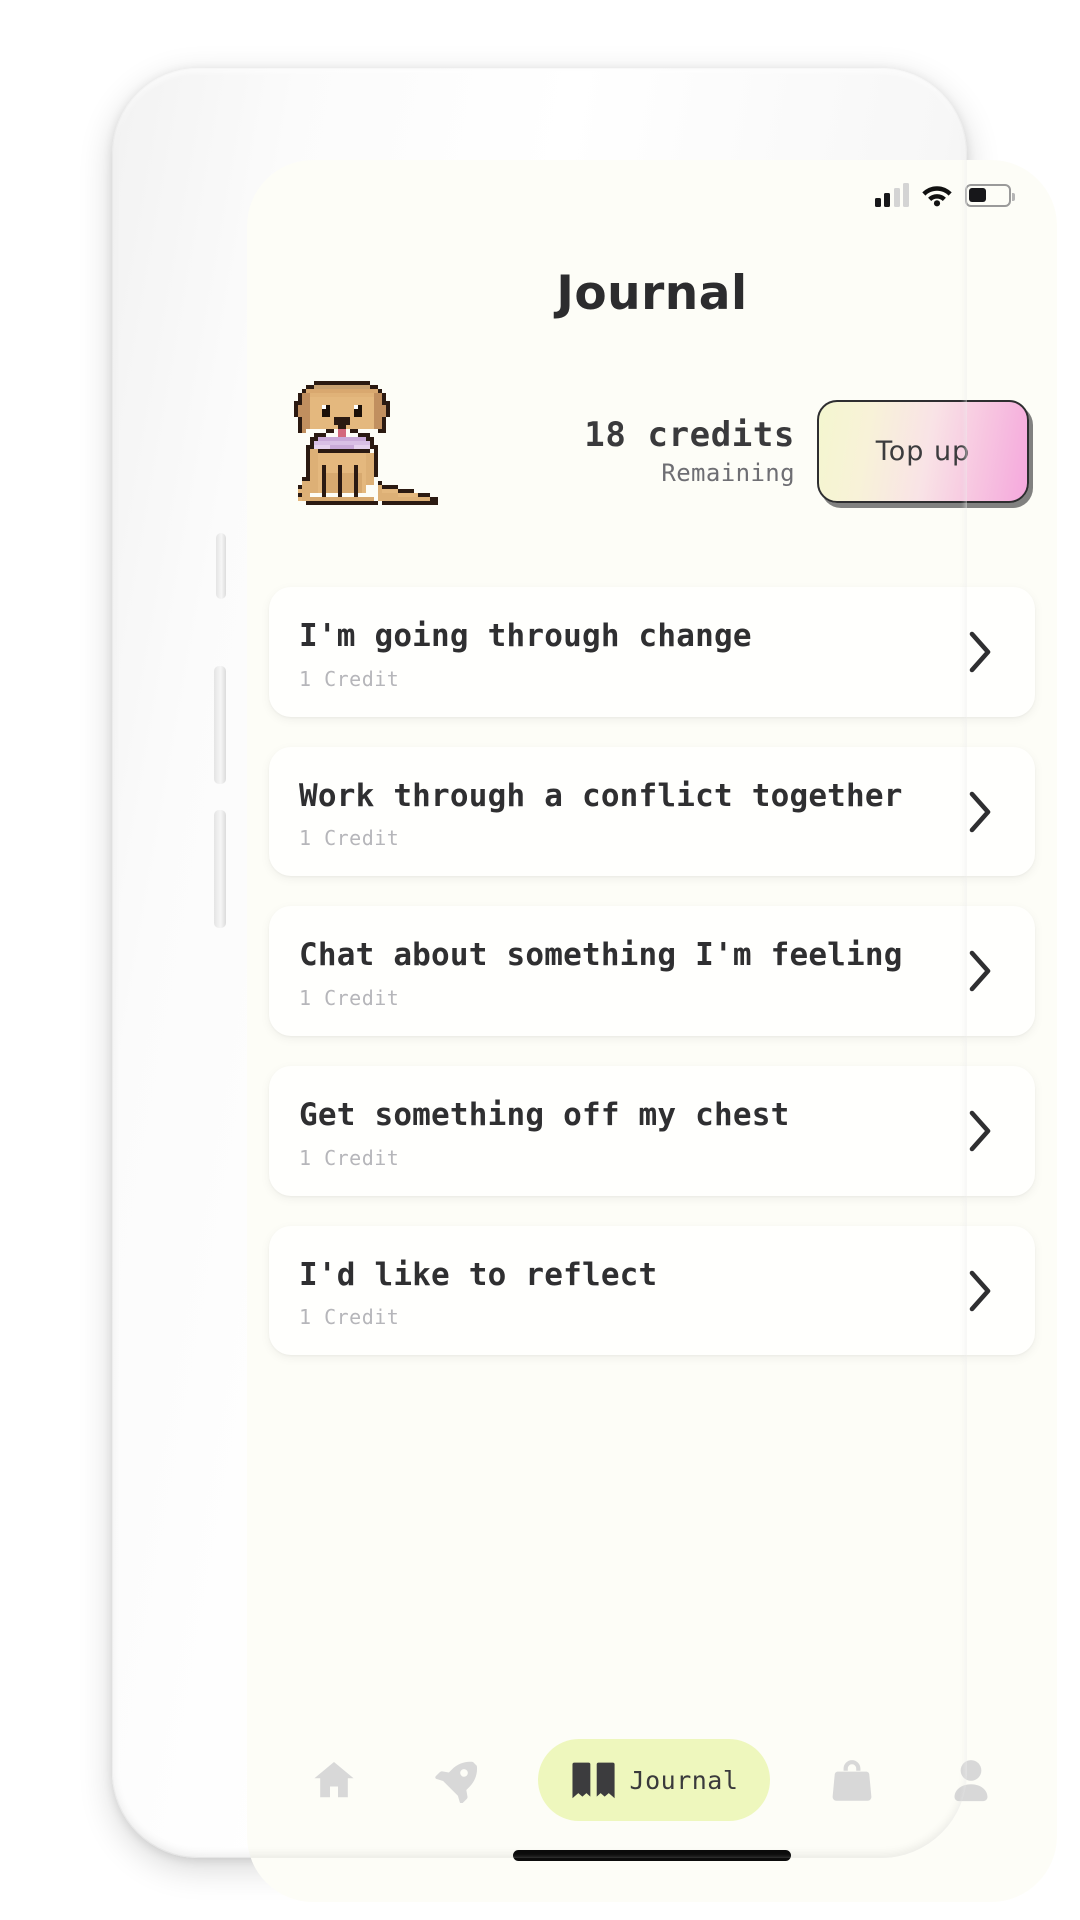 Image resolution: width=1080 pixels, height=1920 pixels. I want to click on tab-explore, so click(455, 1780).